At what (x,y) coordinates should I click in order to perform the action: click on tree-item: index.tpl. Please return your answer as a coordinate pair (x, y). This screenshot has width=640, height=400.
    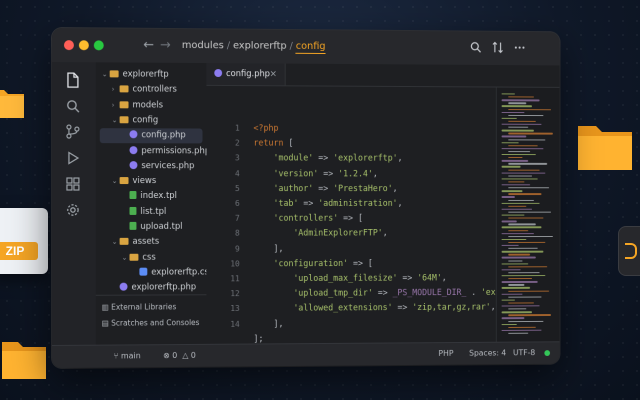
    Looking at the image, I should click on (151, 196).